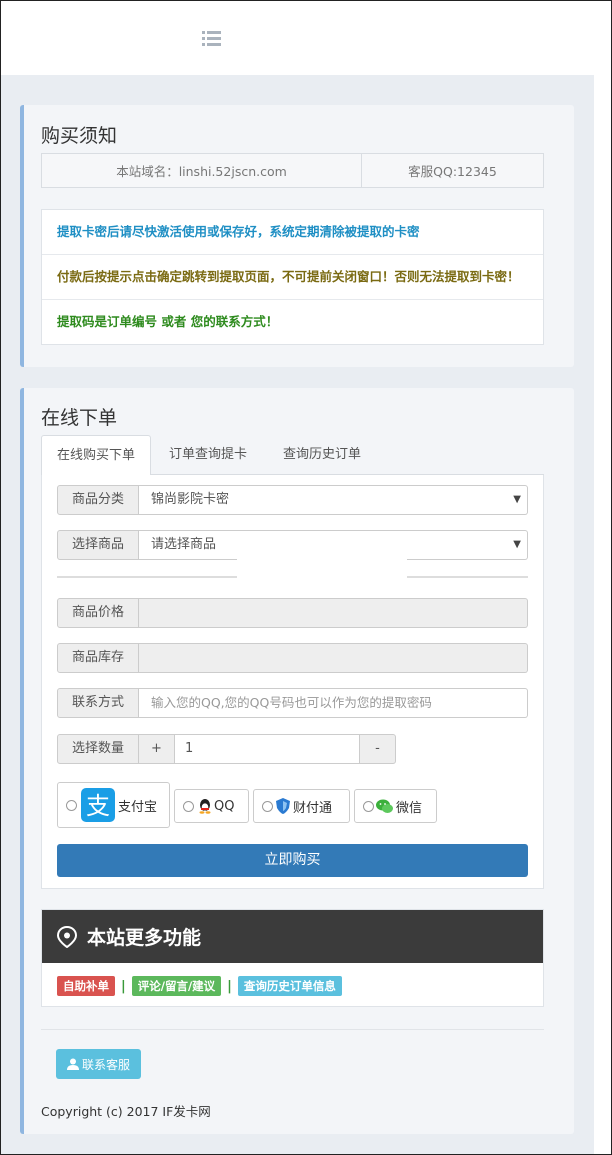 The width and height of the screenshot is (612, 1155). Describe the element at coordinates (190, 499) in the screenshot. I see `category-selected-value: 锦尚影院卡密` at that location.